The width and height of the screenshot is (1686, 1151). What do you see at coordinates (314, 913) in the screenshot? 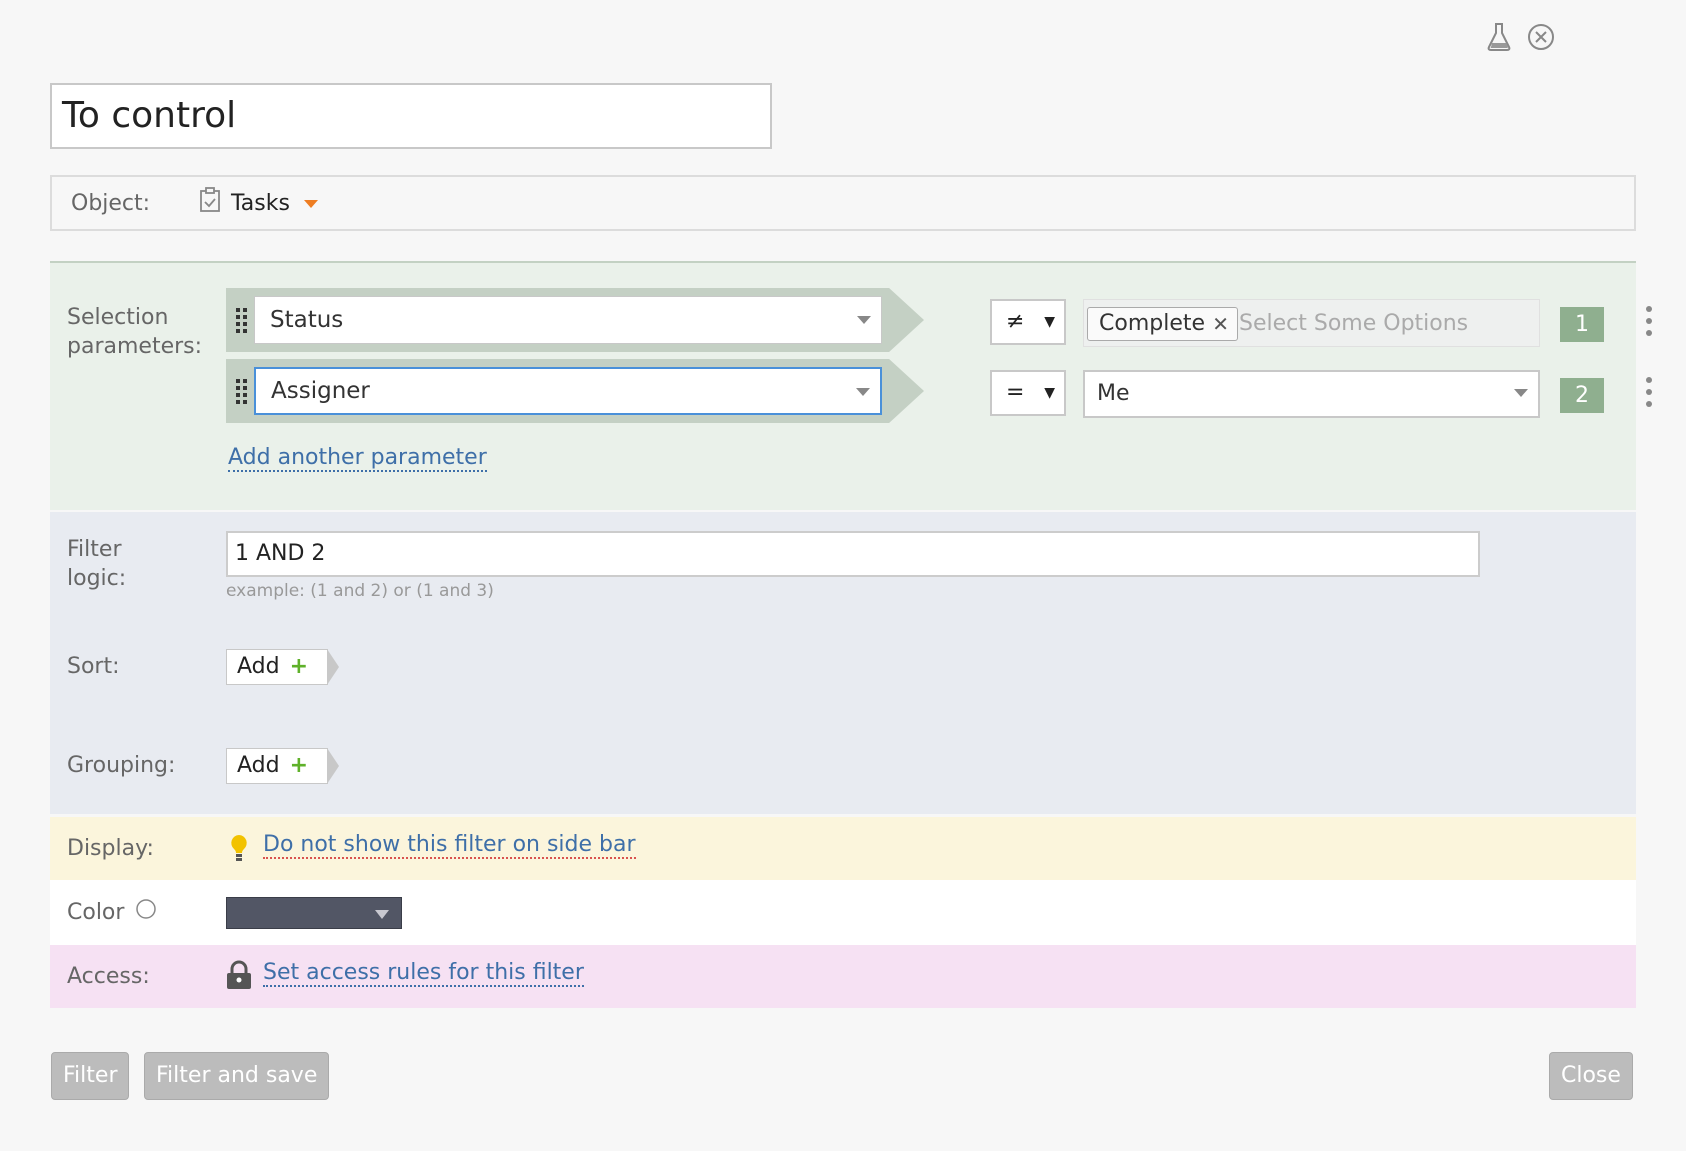
I see `color-select` at bounding box center [314, 913].